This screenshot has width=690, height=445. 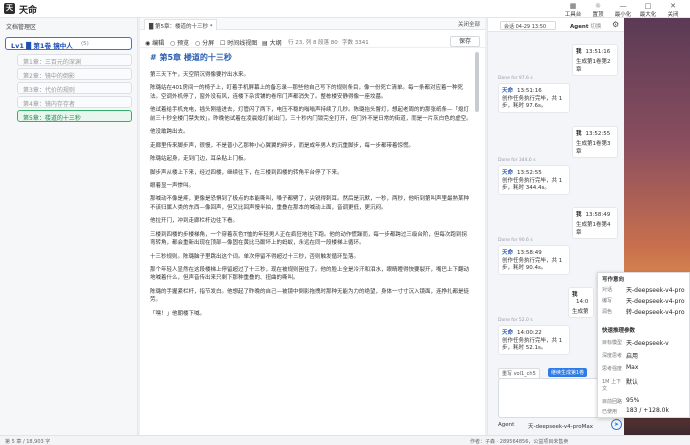 I want to click on agent-message: 天命 13:51:16 创作任务执行完毕，共 1 步，耗时 97.6s。, so click(x=534, y=98).